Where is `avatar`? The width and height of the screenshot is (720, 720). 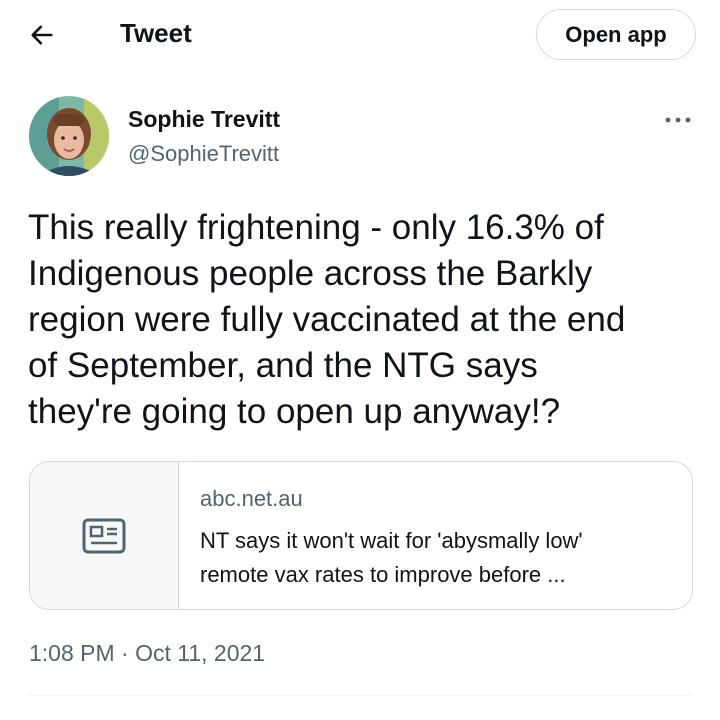
avatar is located at coordinates (69, 136).